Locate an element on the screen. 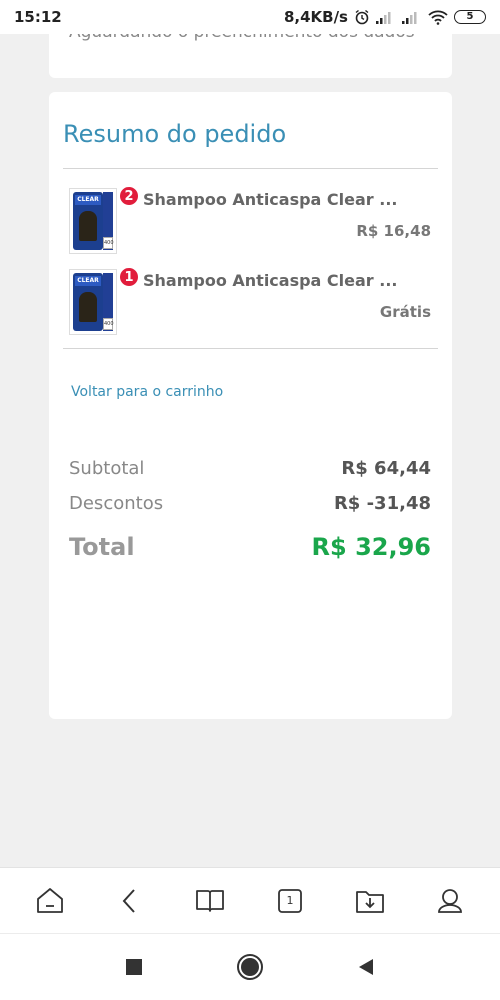 The image size is (500, 1000). home-circle-icon is located at coordinates (250, 967).